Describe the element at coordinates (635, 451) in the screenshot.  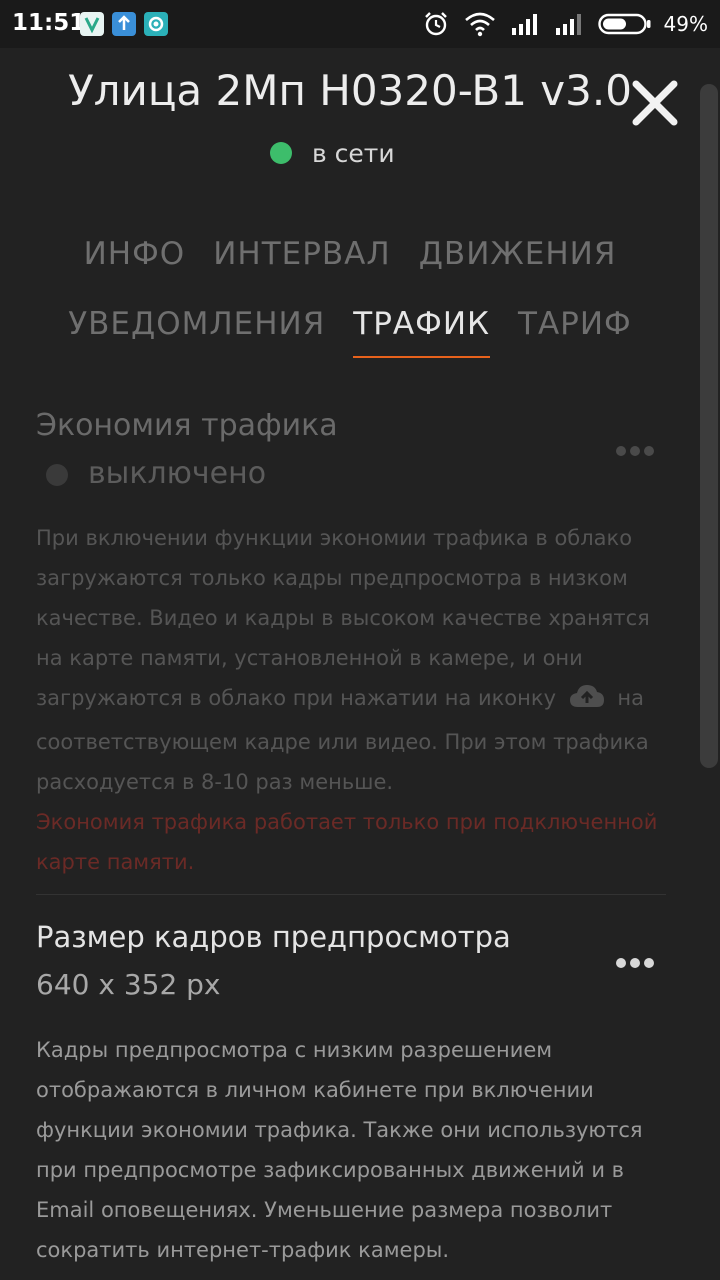
I see `traffic-saving-more-button` at that location.